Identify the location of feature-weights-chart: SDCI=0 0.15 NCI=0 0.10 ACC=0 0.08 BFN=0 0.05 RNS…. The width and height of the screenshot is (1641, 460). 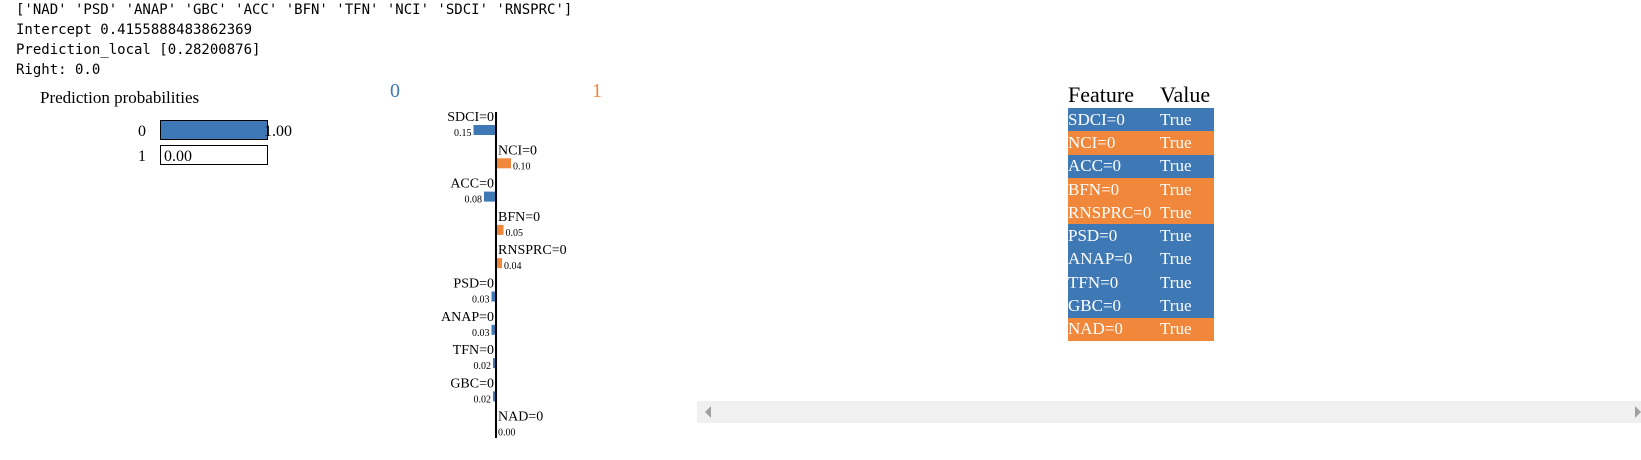
(504, 274).